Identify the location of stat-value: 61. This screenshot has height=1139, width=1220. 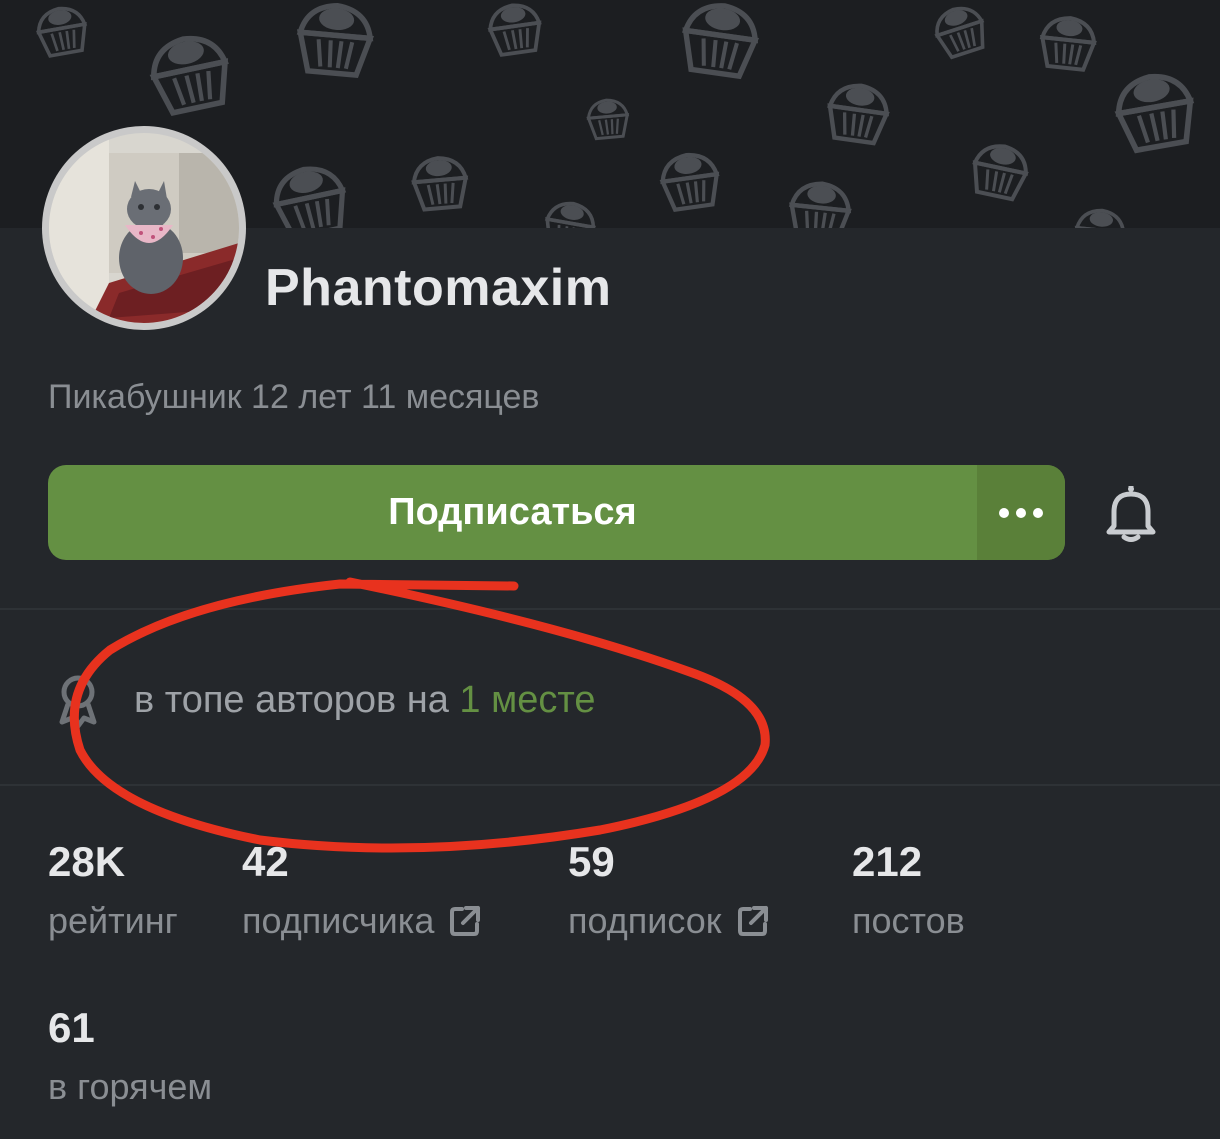
(71, 1027).